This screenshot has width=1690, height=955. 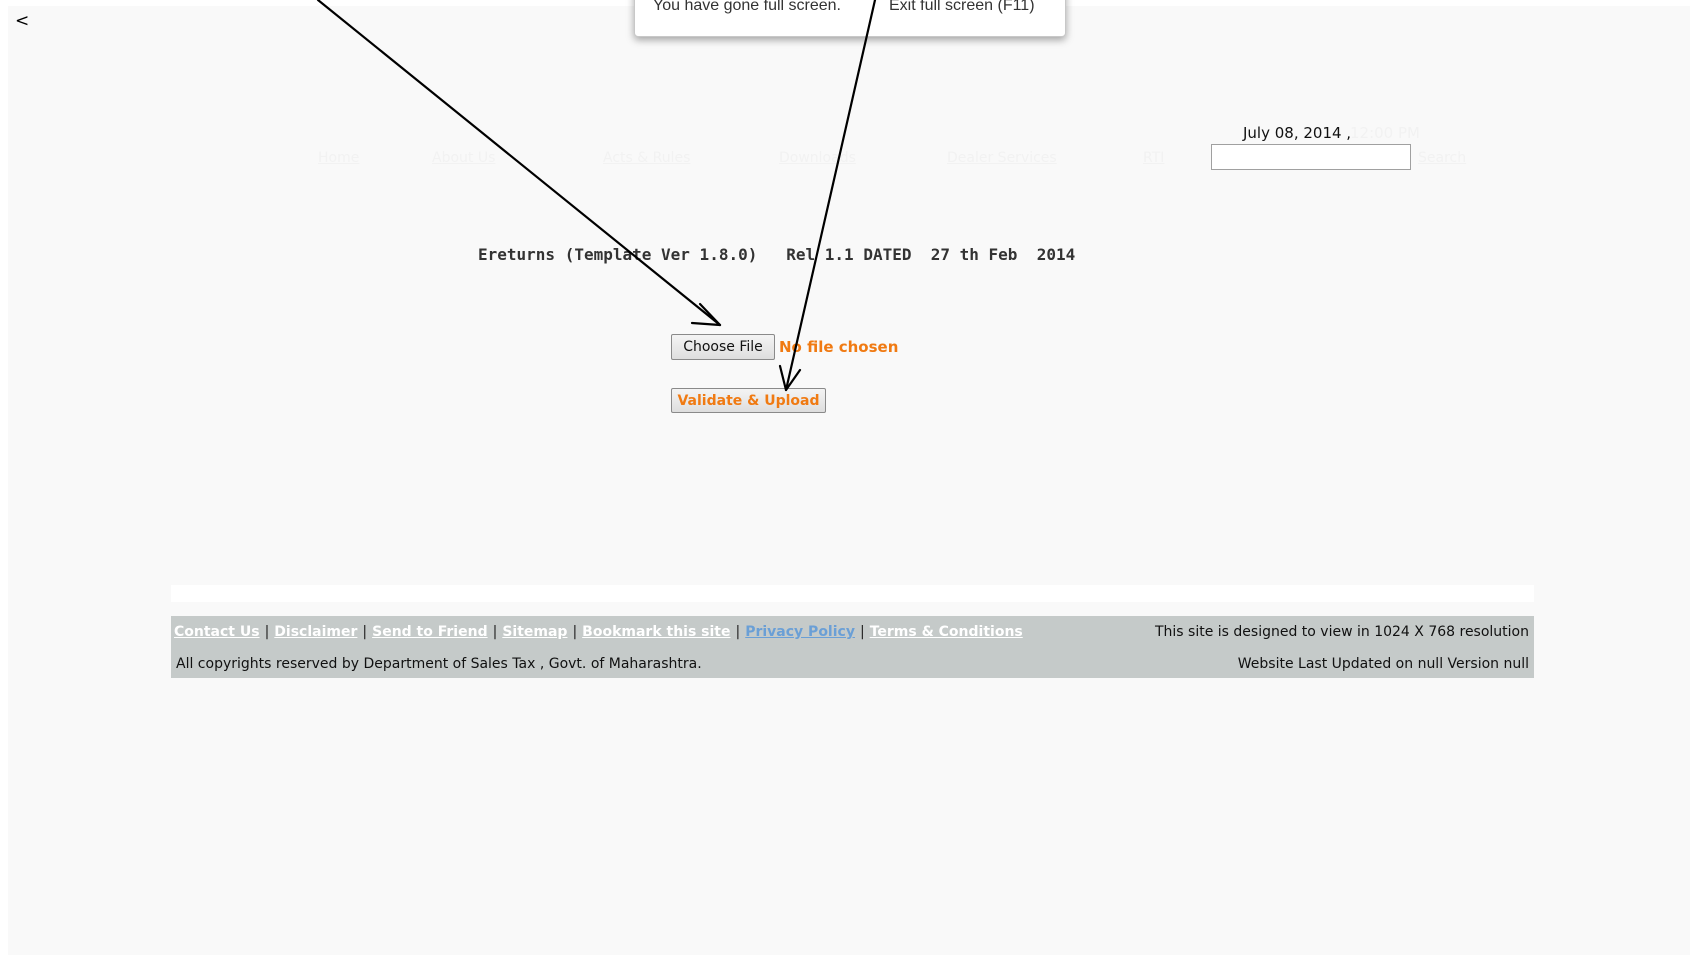 What do you see at coordinates (1385, 133) in the screenshot?
I see `header-time: 12:00 PM` at bounding box center [1385, 133].